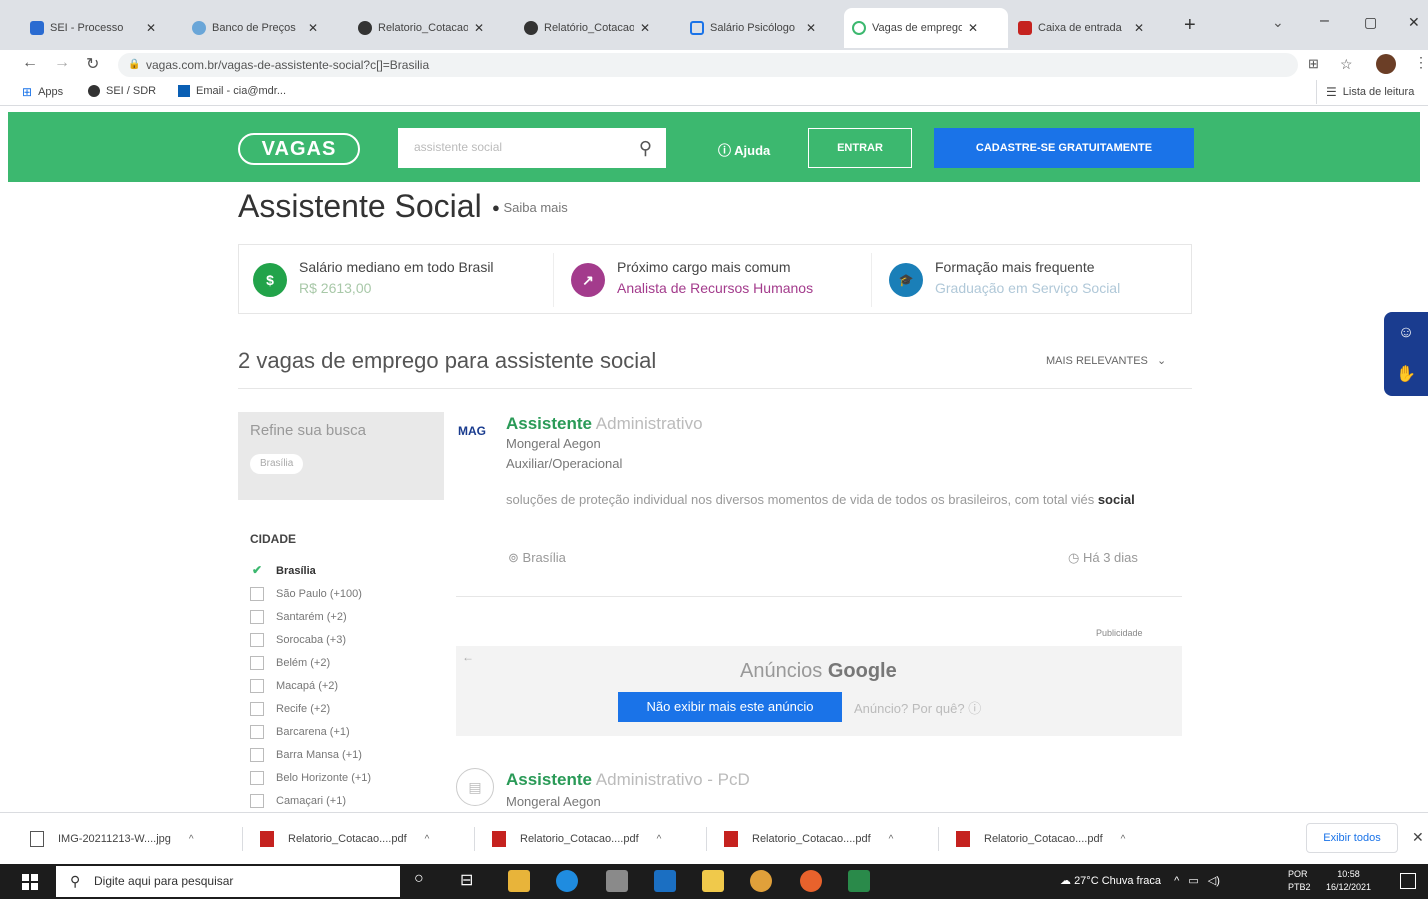 This screenshot has width=1428, height=899. What do you see at coordinates (1065, 881) in the screenshot?
I see `weather-icon: ☁` at bounding box center [1065, 881].